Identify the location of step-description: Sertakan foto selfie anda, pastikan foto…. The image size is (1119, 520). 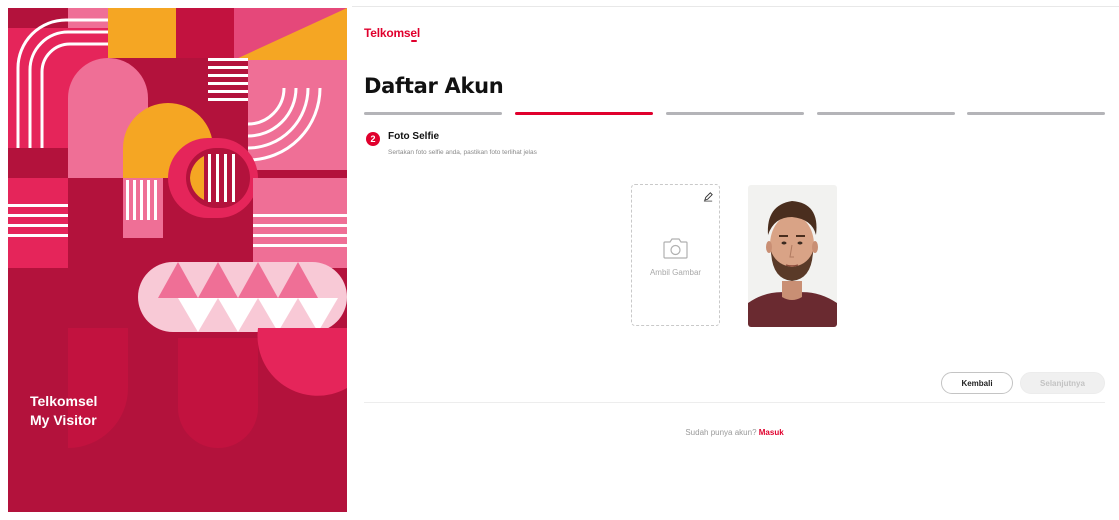
(462, 152).